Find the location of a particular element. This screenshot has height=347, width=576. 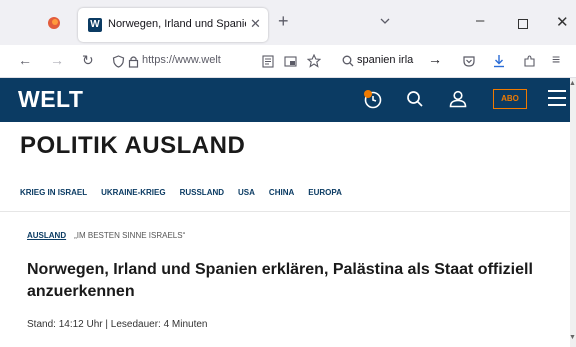

tab-close-icon: ✕ is located at coordinates (255, 24).